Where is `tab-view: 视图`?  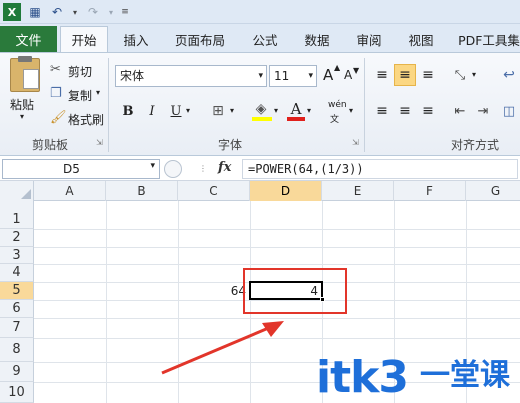
tab-view: 视图 is located at coordinates (421, 39).